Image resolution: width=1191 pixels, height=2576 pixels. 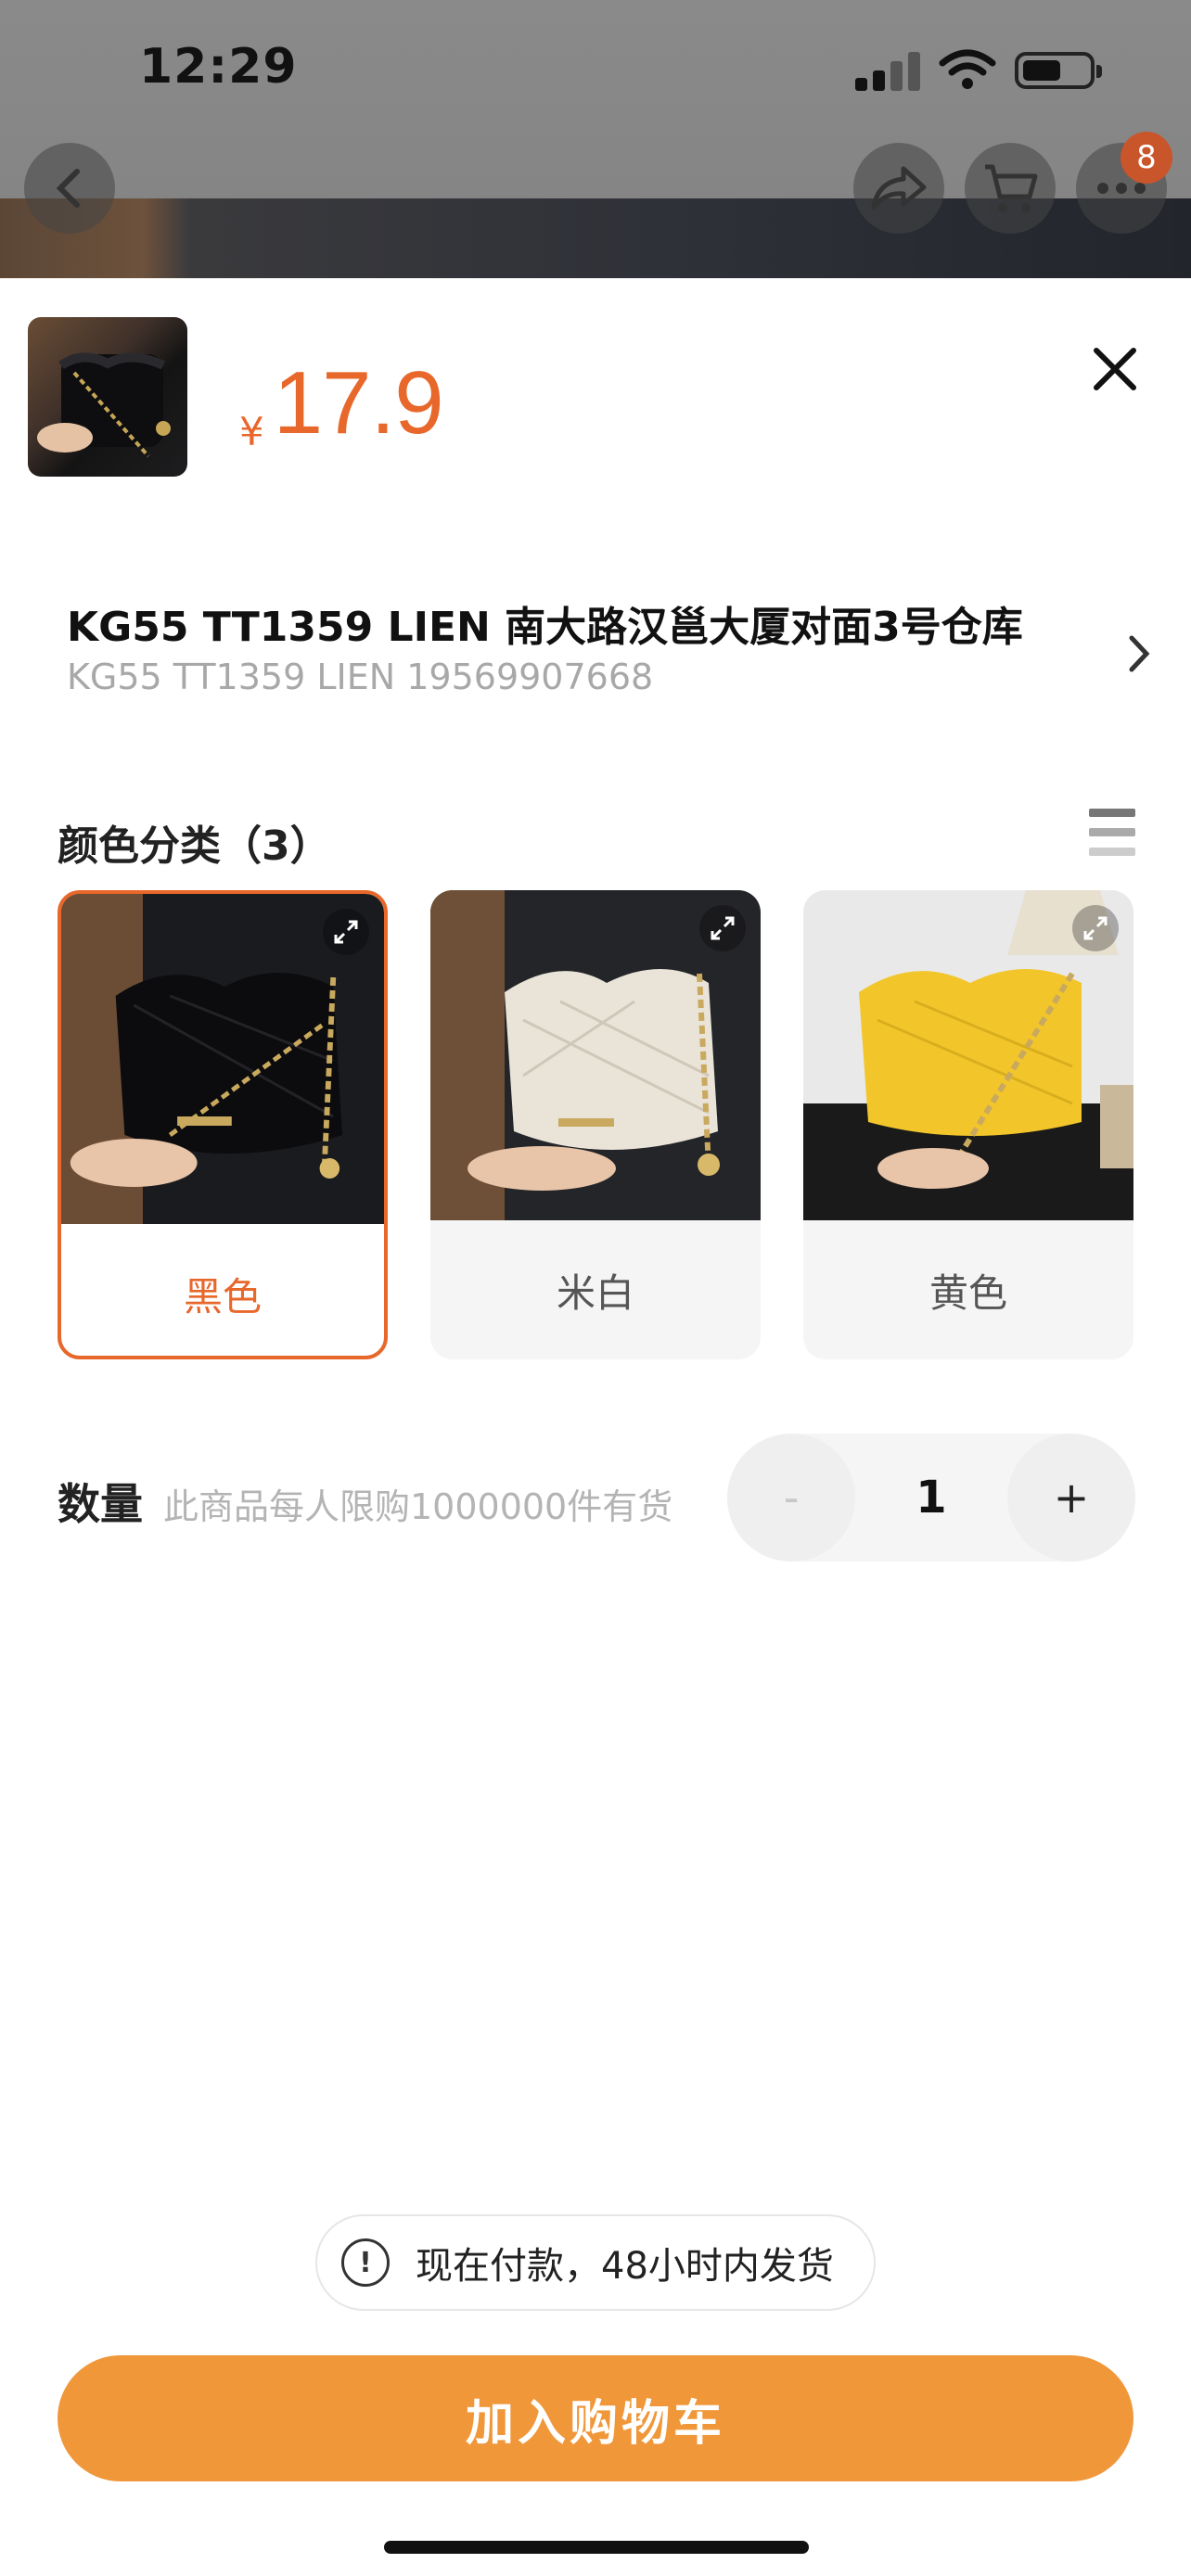 I want to click on bag-image, so click(x=104, y=405).